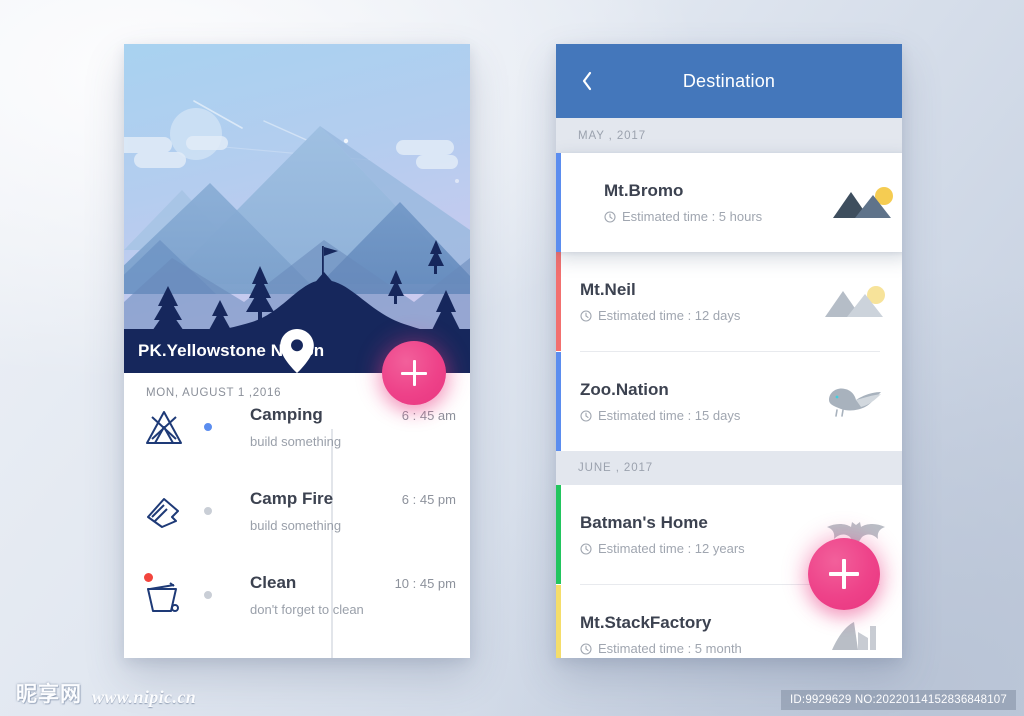 This screenshot has width=1024, height=716. I want to click on timeline-title: Clean, so click(273, 582).